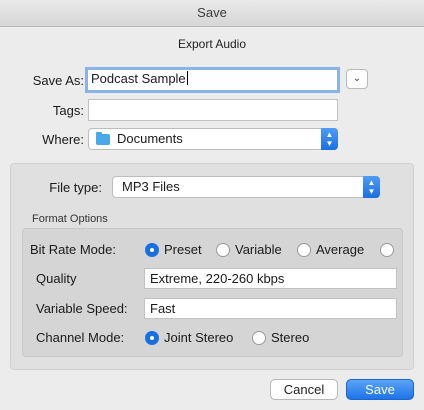 The height and width of the screenshot is (410, 424). I want to click on variable-speed-label: Variable Speed:, so click(82, 308).